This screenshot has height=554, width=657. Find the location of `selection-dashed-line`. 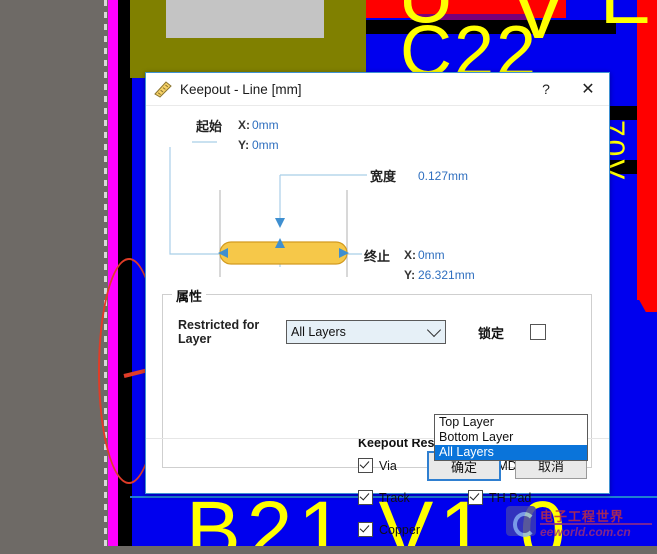

selection-dashed-line is located at coordinates (105, 273).